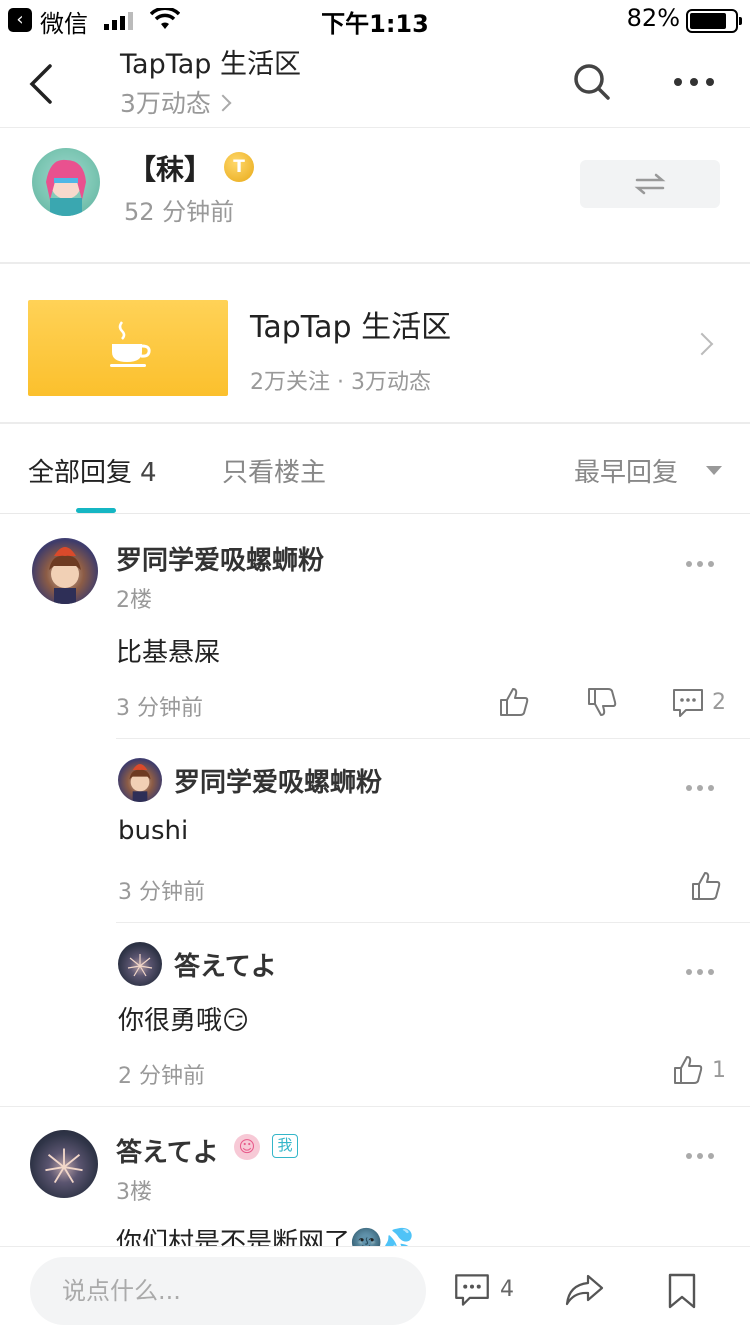 Image resolution: width=750 pixels, height=1334 pixels. What do you see at coordinates (653, 18) in the screenshot?
I see `battery-percent: 82%` at bounding box center [653, 18].